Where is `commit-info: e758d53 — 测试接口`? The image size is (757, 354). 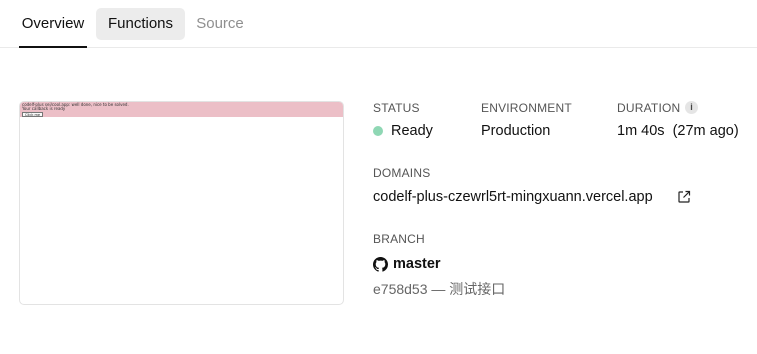
commit-info: e758d53 — 测试接口 is located at coordinates (439, 289).